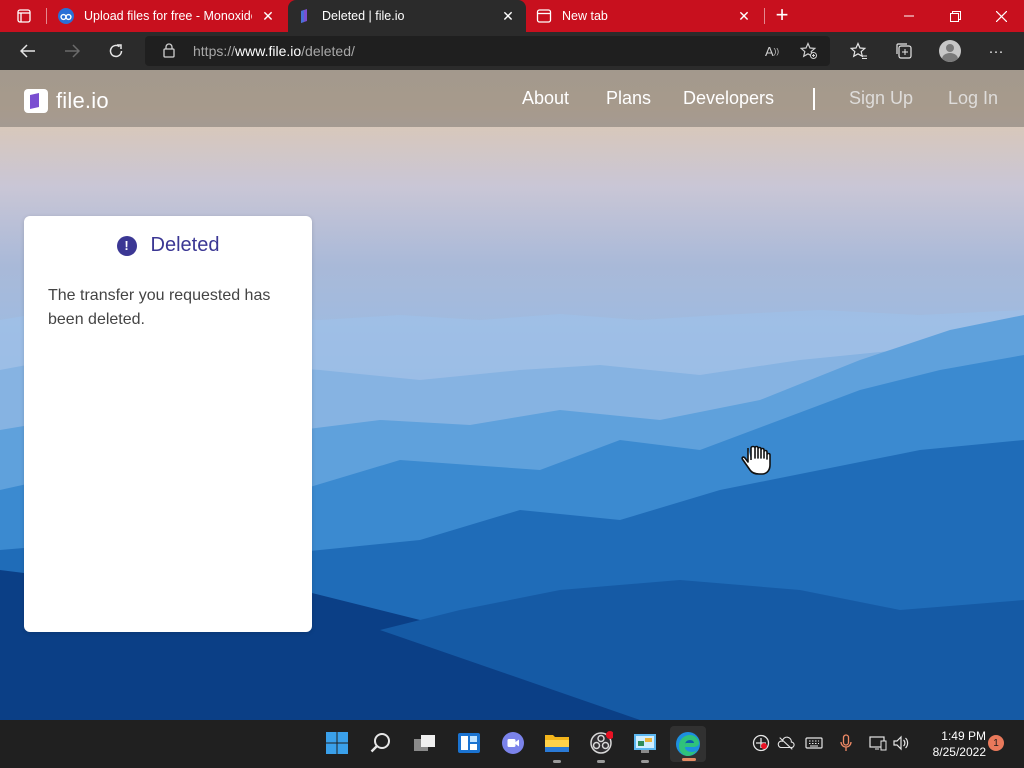 This screenshot has height=768, width=1024. I want to click on browser-toolbar: https://www.file.io/deleted/ A)) ···, so click(512, 51).